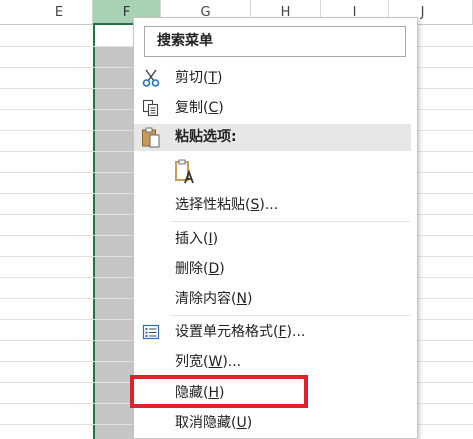 The height and width of the screenshot is (439, 473). What do you see at coordinates (219, 391) in the screenshot?
I see `hide-highlight-box` at bounding box center [219, 391].